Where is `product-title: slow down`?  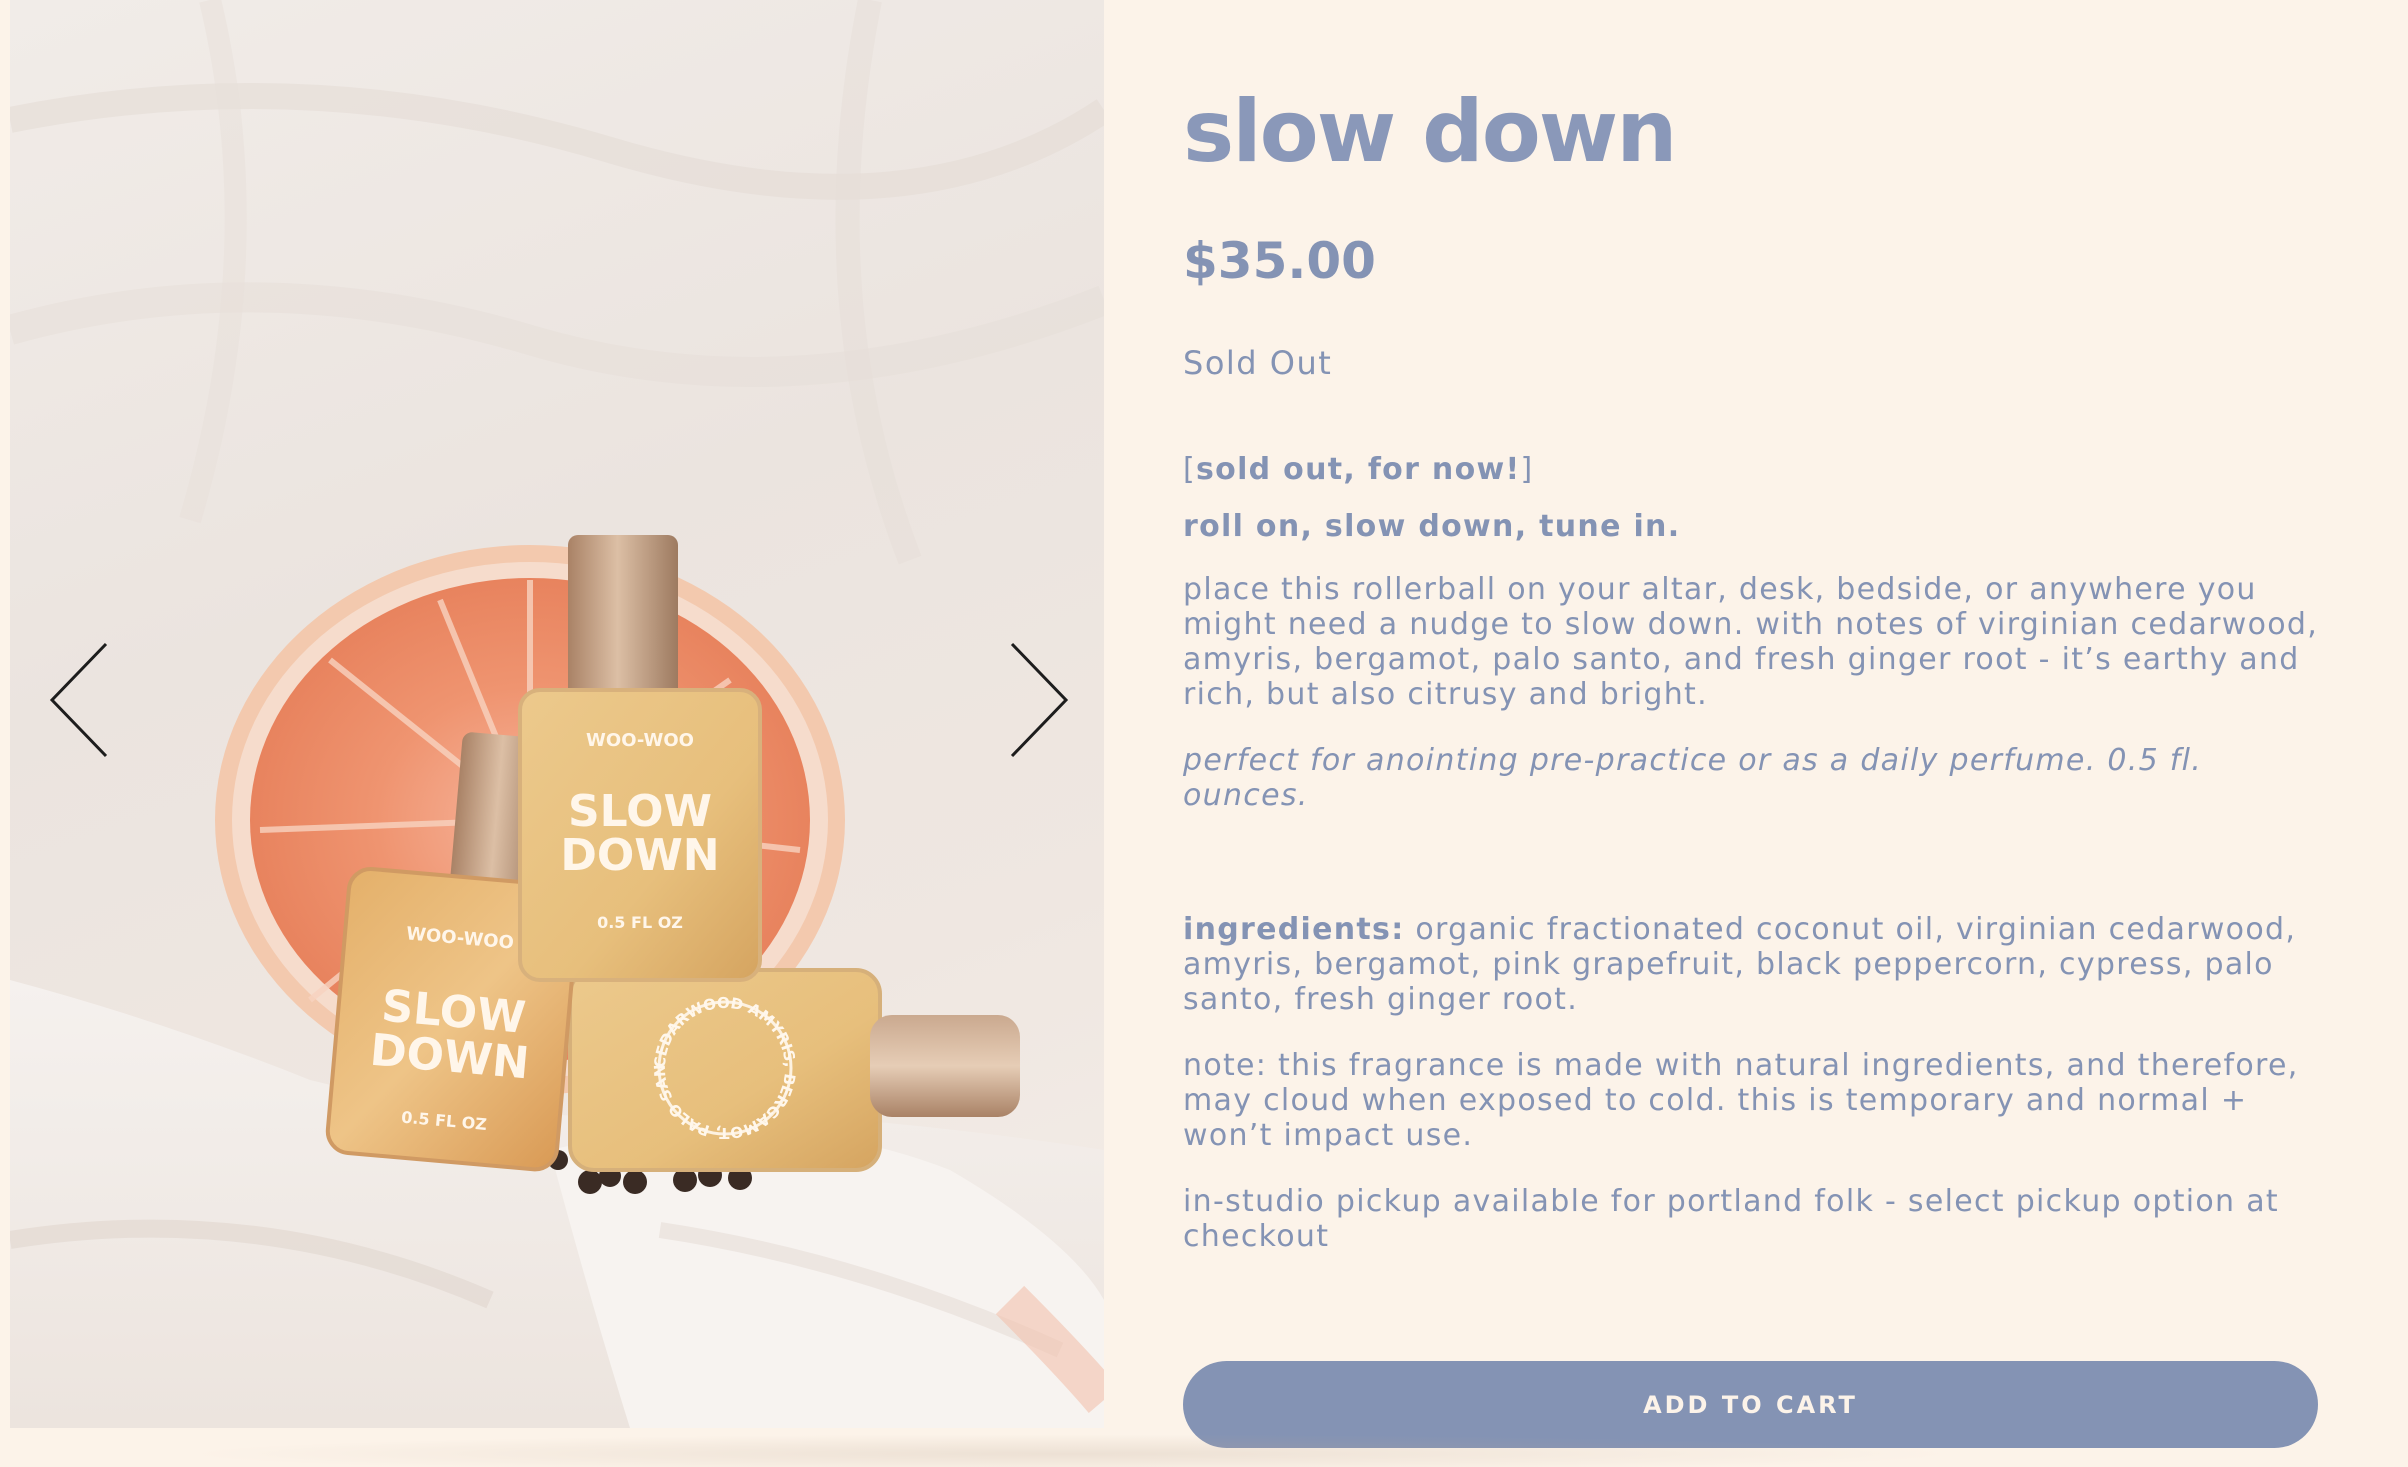 product-title: slow down is located at coordinates (1430, 132).